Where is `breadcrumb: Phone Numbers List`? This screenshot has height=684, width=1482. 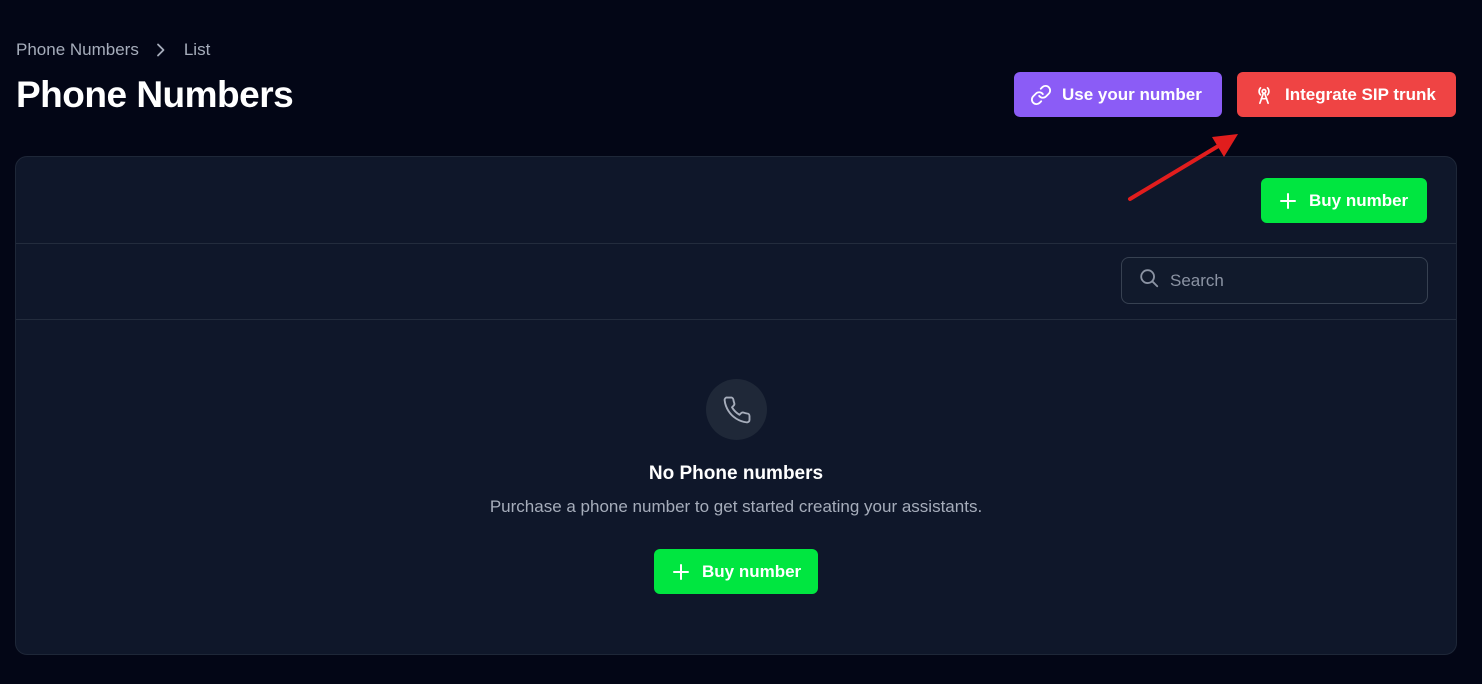 breadcrumb: Phone Numbers List is located at coordinates (113, 50).